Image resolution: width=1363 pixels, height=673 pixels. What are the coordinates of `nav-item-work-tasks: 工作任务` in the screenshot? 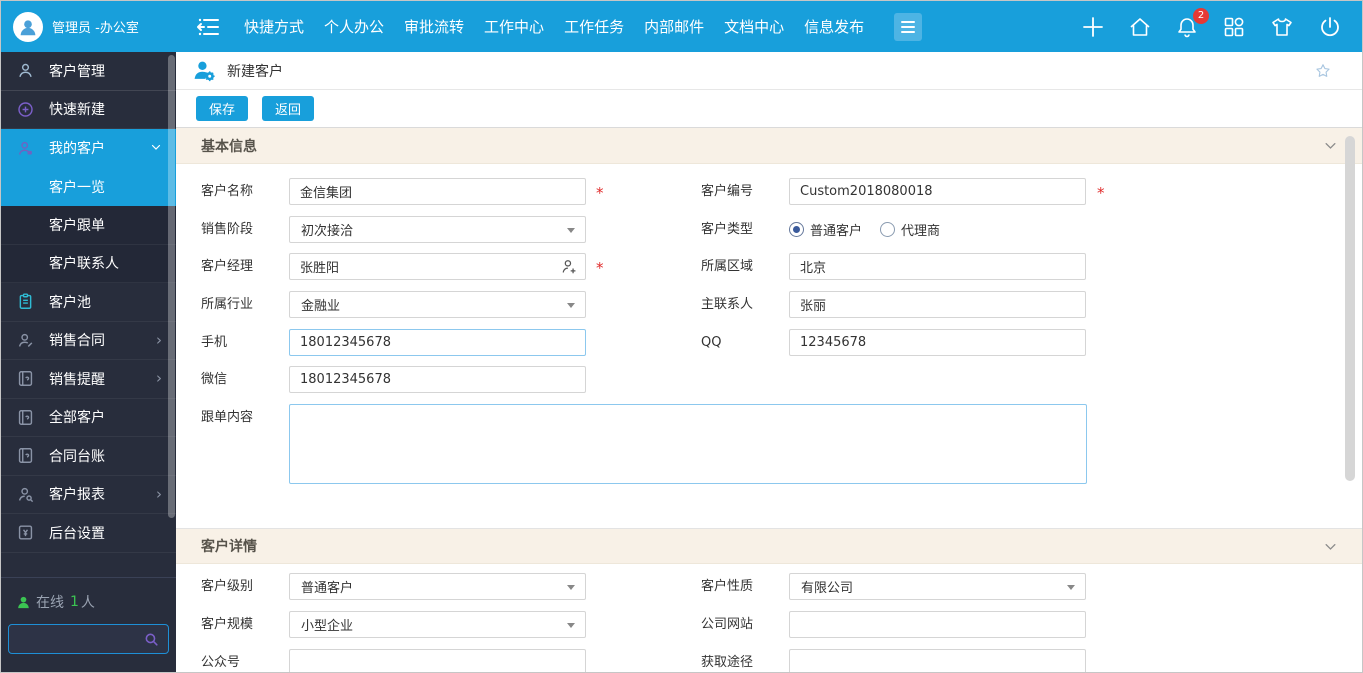 It's located at (594, 26).